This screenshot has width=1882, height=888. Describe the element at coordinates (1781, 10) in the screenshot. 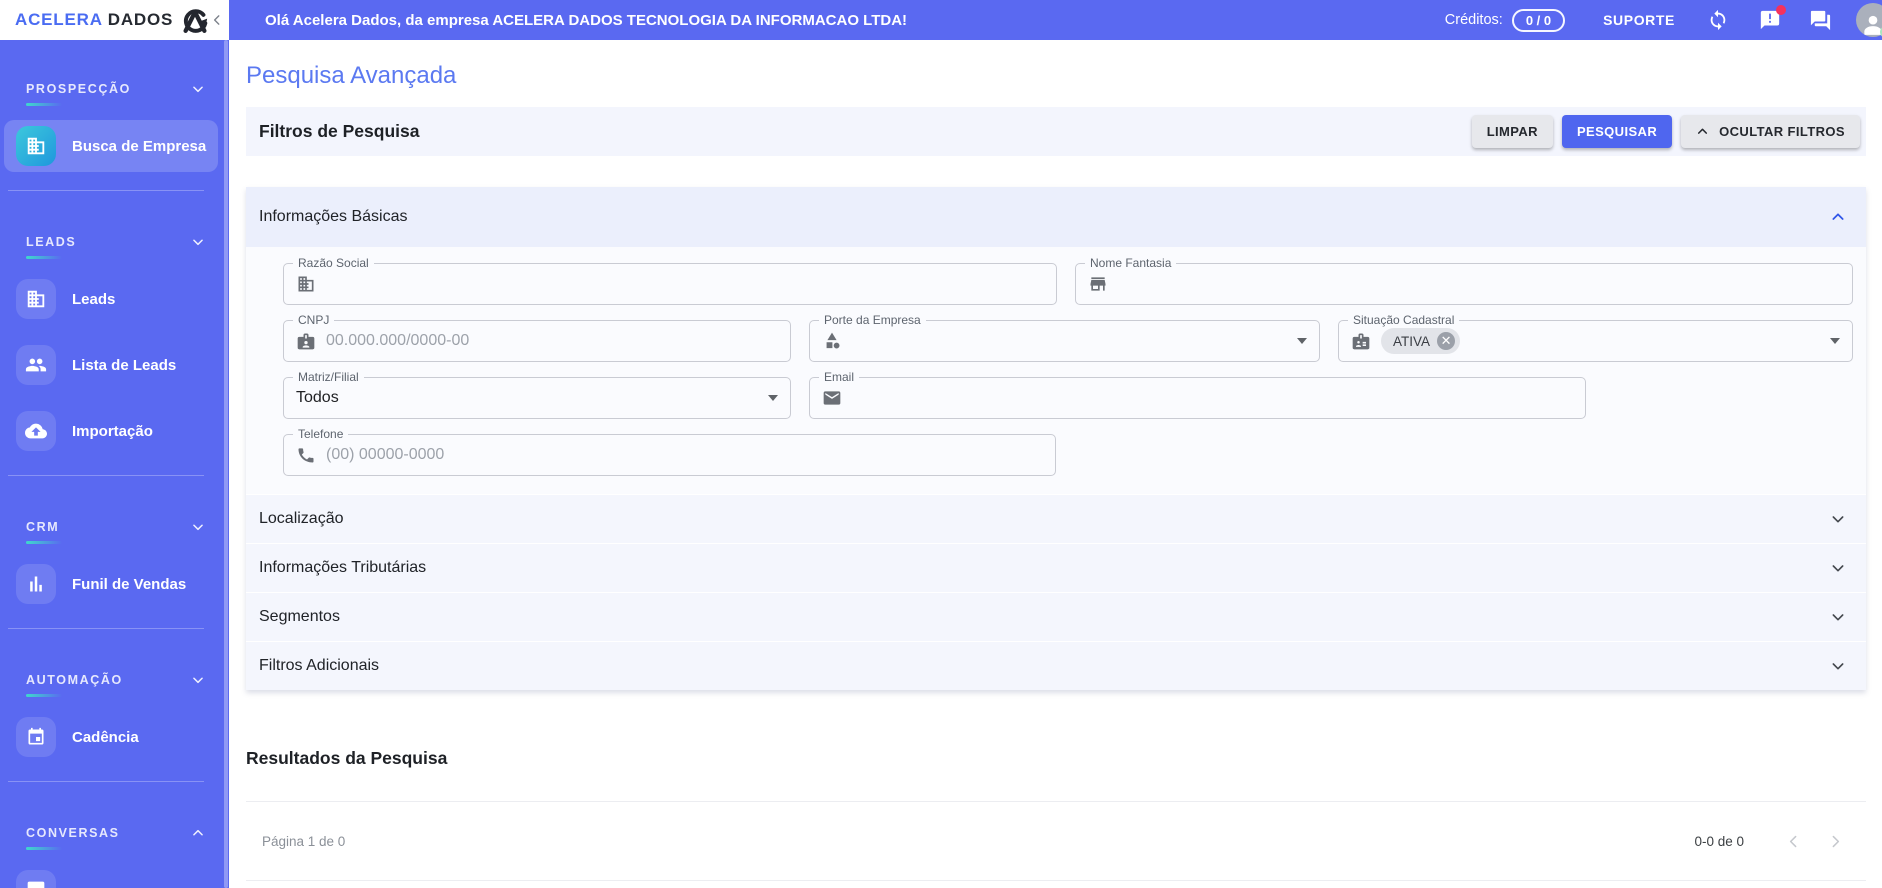

I see `notification-dot` at that location.